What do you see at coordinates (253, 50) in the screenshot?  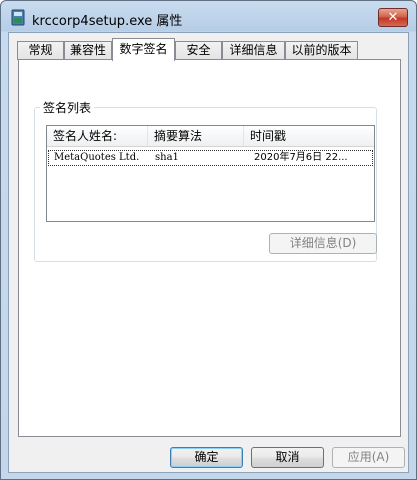 I see `tab-details: 详细信息` at bounding box center [253, 50].